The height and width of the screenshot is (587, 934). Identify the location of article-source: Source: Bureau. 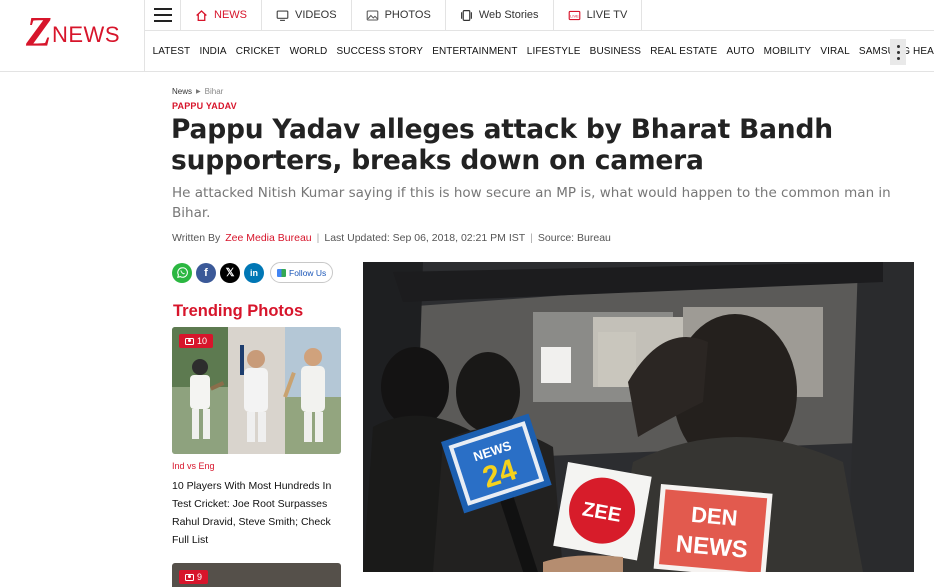
(574, 238).